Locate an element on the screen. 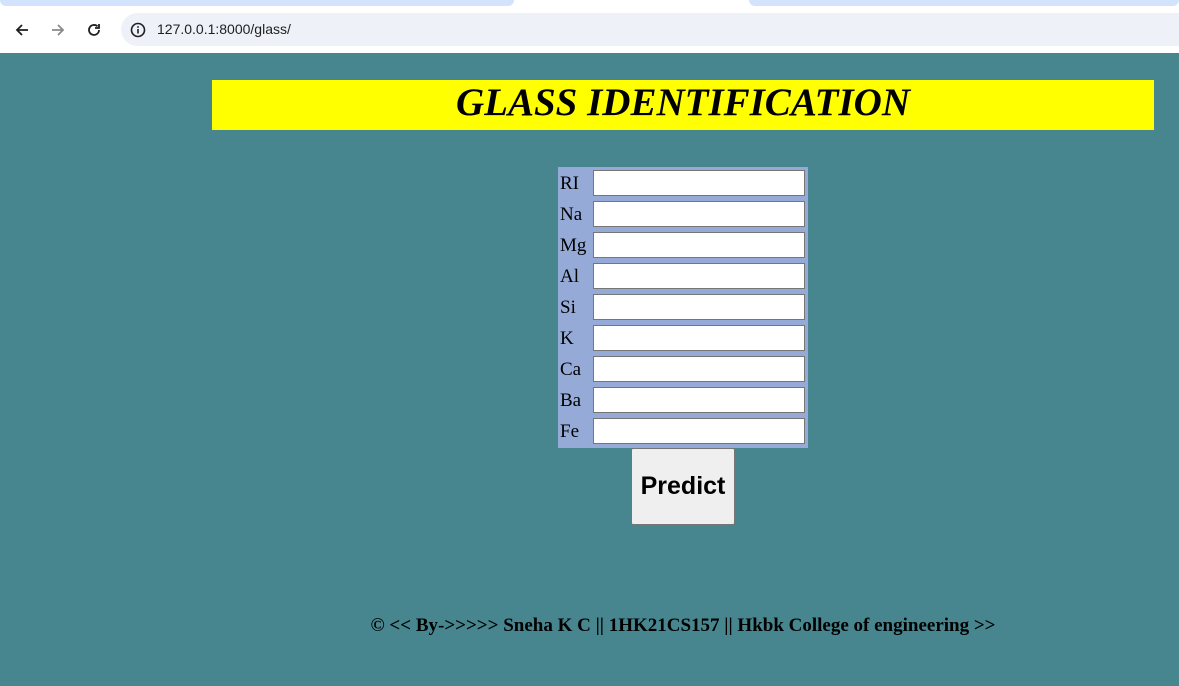  mg-input is located at coordinates (699, 245).